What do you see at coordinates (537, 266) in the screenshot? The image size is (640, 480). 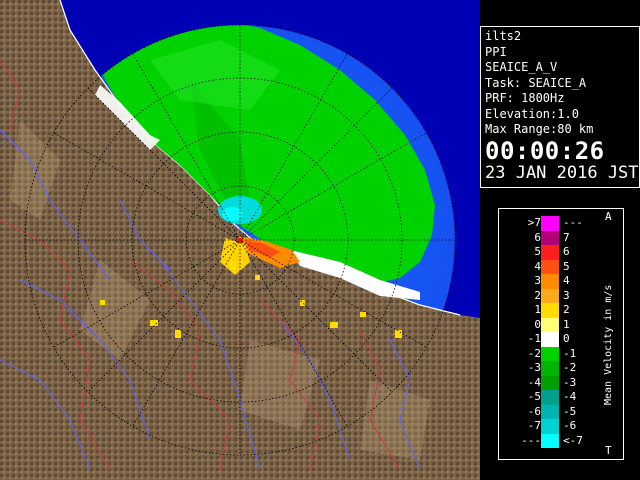 I see `legend-left-label: 4` at bounding box center [537, 266].